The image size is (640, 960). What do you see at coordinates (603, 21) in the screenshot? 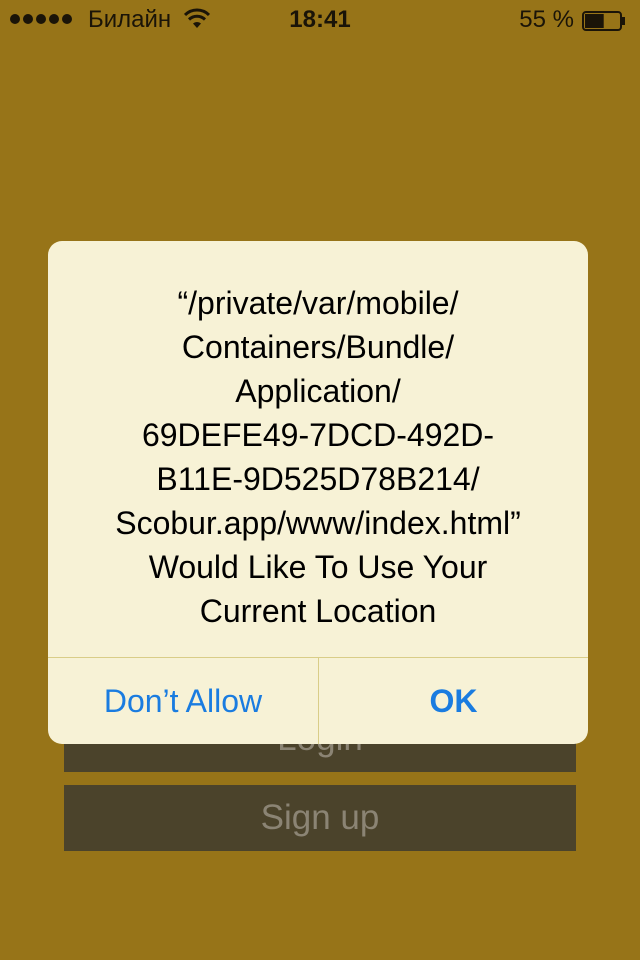
I see `battery-icon` at bounding box center [603, 21].